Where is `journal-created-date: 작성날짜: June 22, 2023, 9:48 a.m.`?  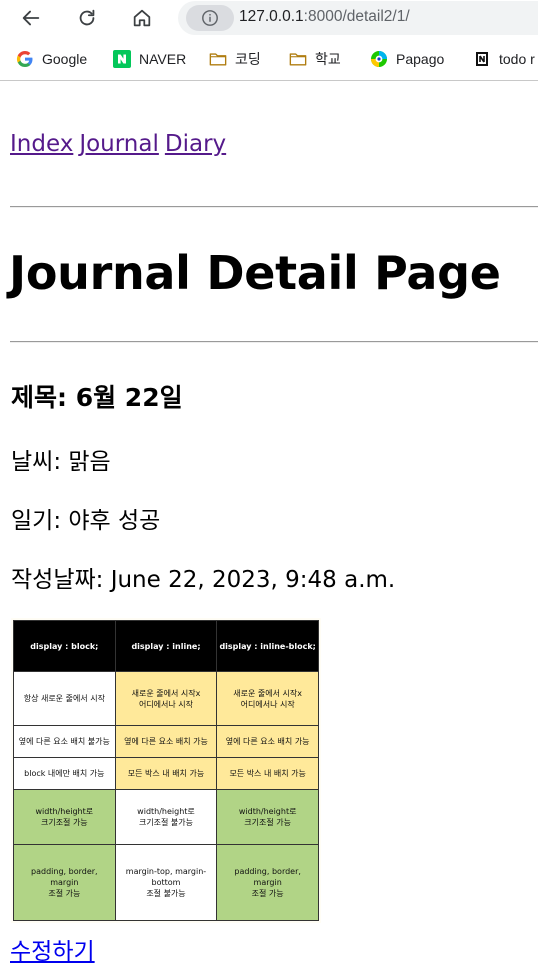
journal-created-date: 작성날짜: June 22, 2023, 9:48 a.m. is located at coordinates (203, 580).